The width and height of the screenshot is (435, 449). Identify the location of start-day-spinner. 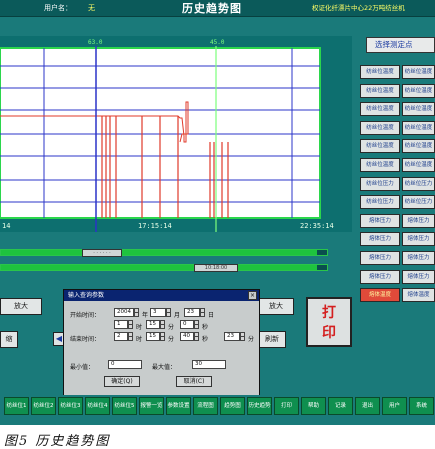
(202, 312).